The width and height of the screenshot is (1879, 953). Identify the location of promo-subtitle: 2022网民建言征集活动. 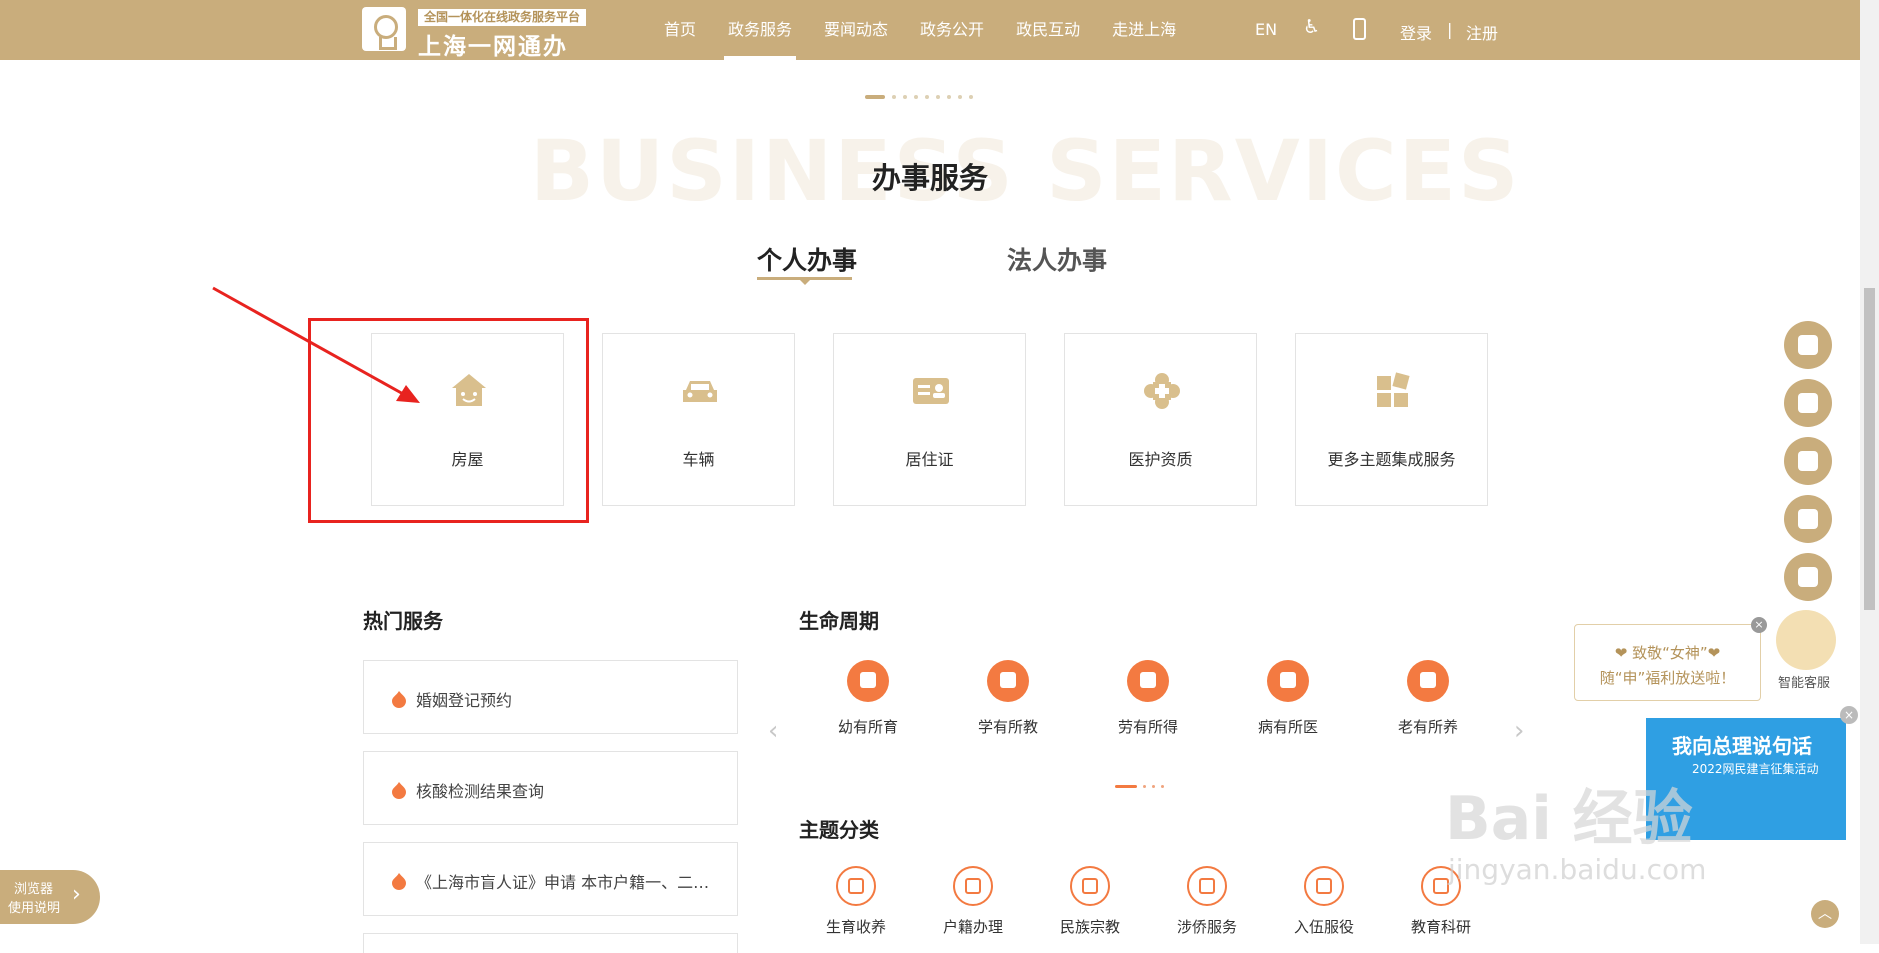
(1755, 769).